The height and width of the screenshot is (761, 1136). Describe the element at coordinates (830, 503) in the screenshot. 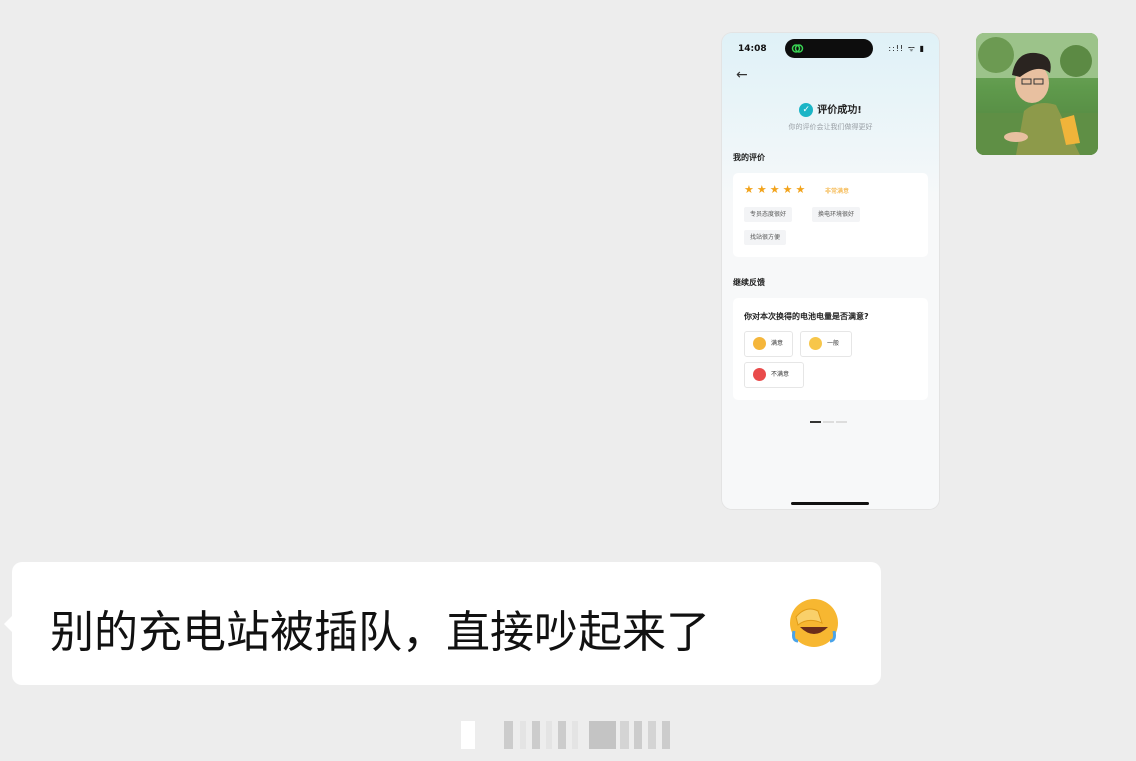

I see `home-indicator` at that location.